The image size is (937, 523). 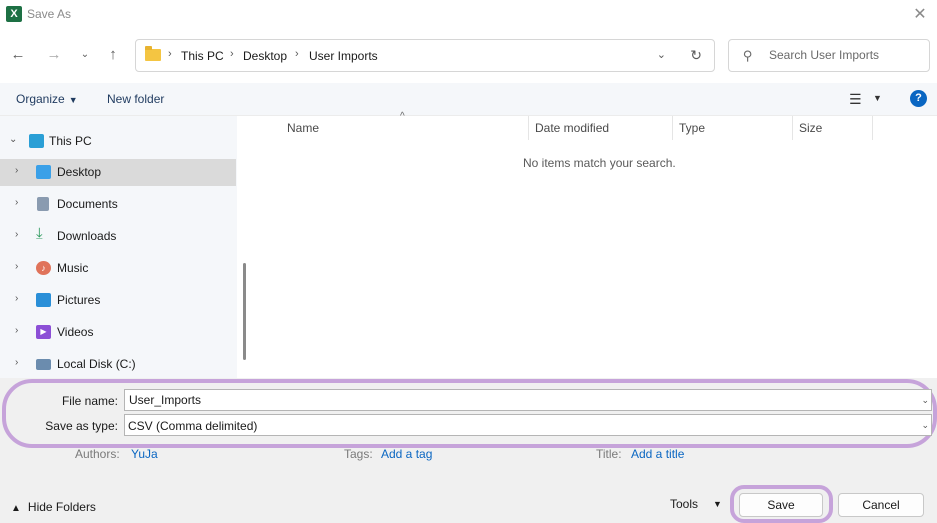 I want to click on breadcrumb-this-pc: This PC, so click(x=202, y=56).